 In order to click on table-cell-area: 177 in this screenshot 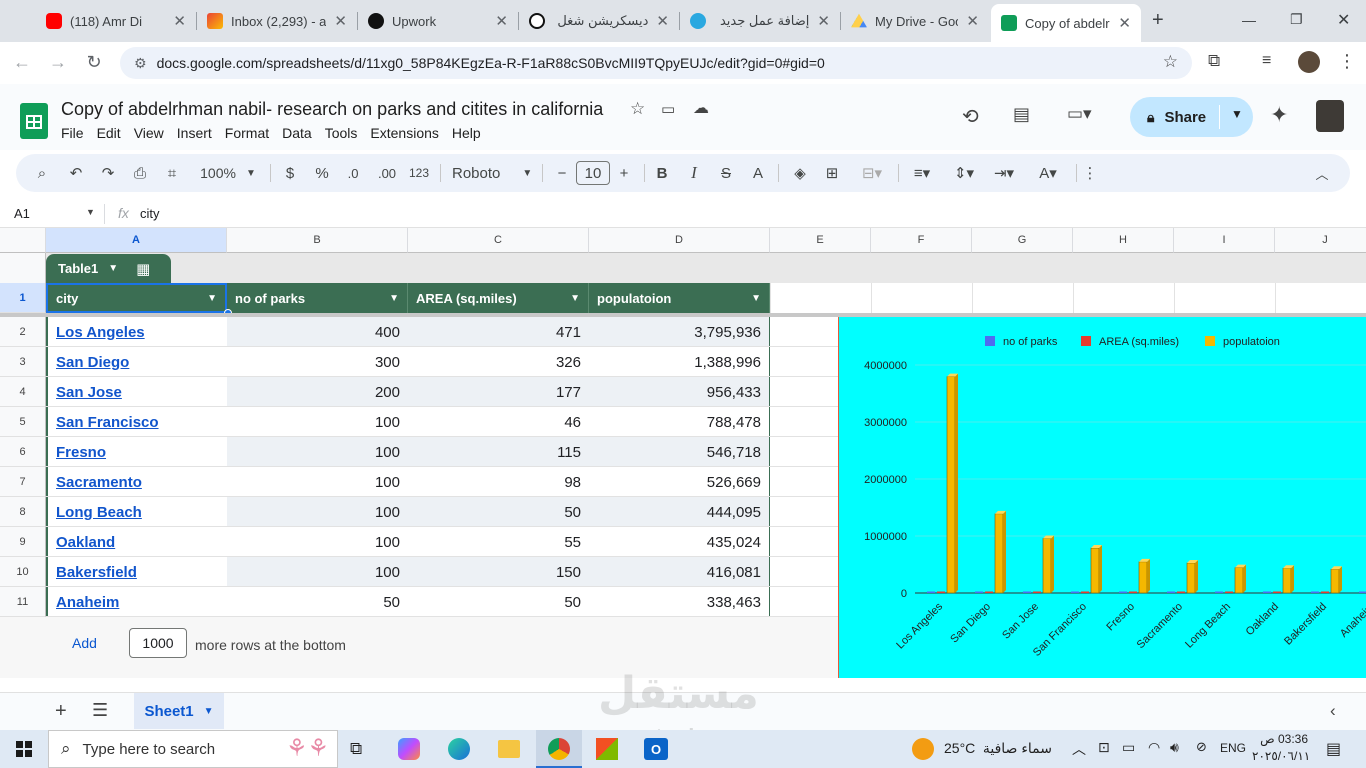, I will do `click(498, 392)`.